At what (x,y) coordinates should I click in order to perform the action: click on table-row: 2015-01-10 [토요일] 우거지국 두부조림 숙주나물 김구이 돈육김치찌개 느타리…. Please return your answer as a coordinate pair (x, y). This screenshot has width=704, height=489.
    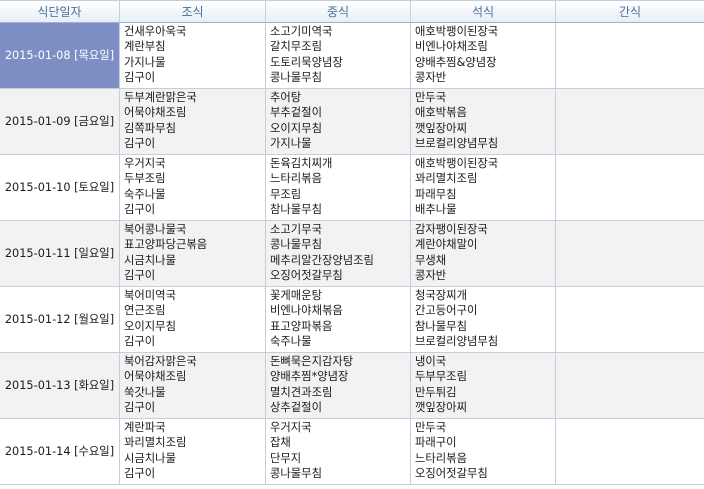
    Looking at the image, I should click on (352, 188).